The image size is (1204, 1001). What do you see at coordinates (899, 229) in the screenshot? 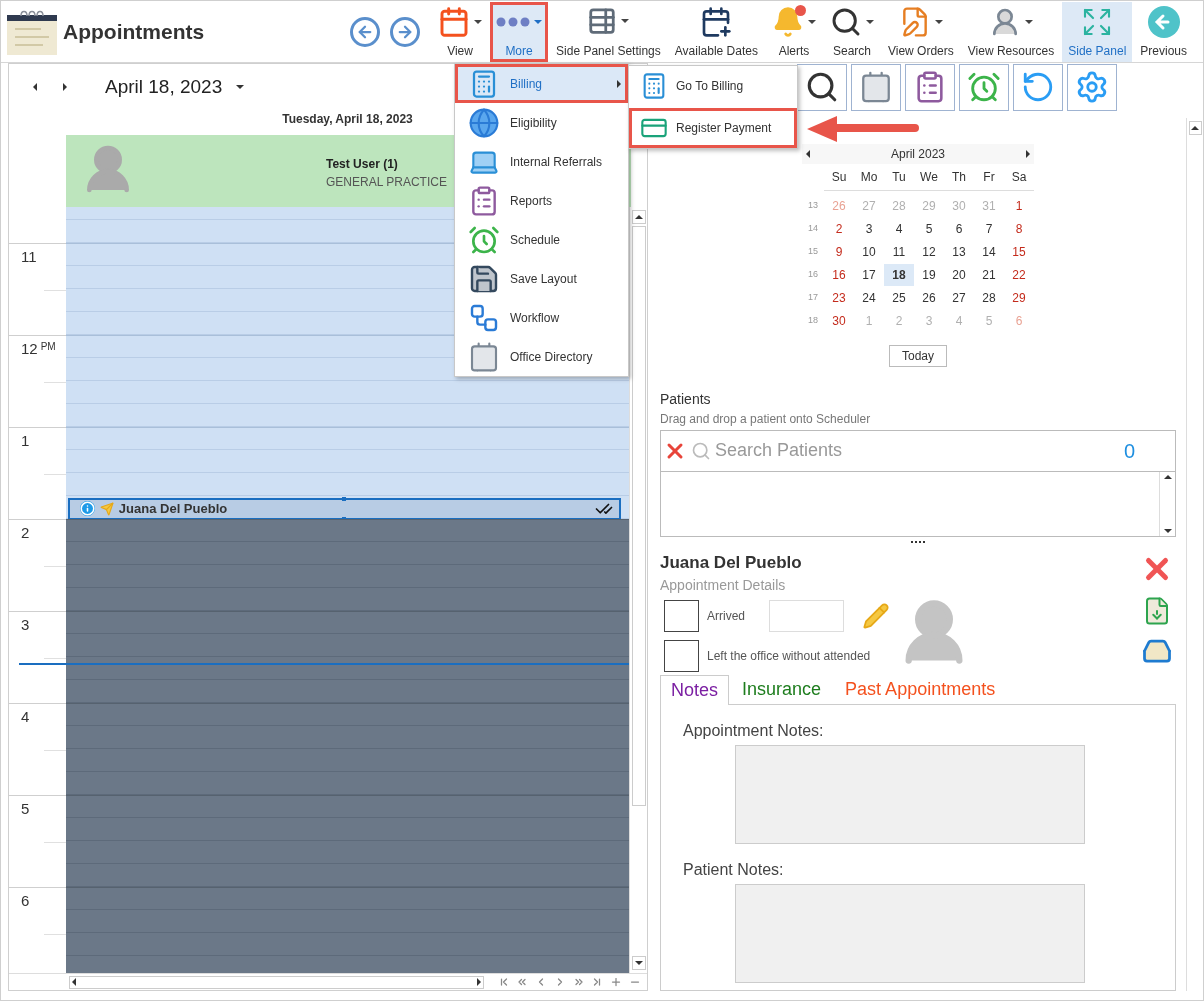
I see `calendar-day: 4` at bounding box center [899, 229].